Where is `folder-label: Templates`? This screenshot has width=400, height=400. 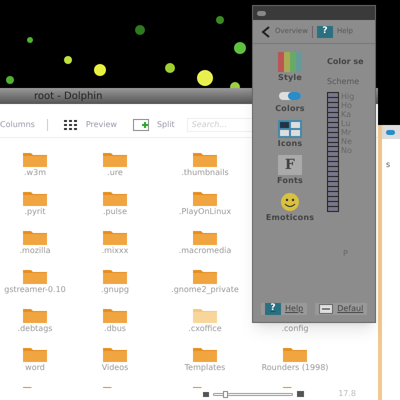
folder-label: Templates is located at coordinates (205, 367).